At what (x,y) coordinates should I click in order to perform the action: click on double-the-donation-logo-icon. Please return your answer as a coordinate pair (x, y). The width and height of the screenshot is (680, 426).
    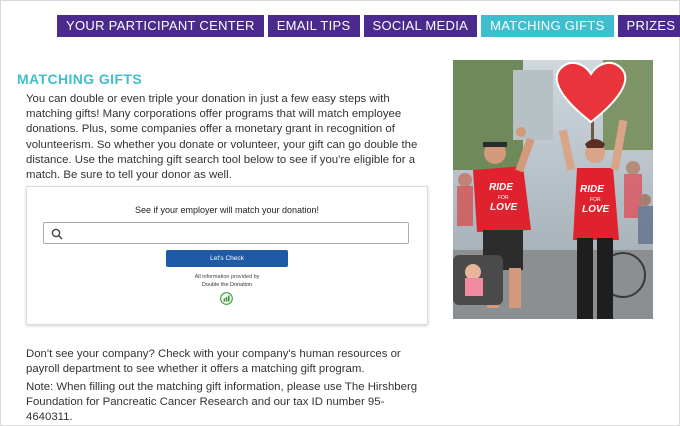
    Looking at the image, I should click on (226, 298).